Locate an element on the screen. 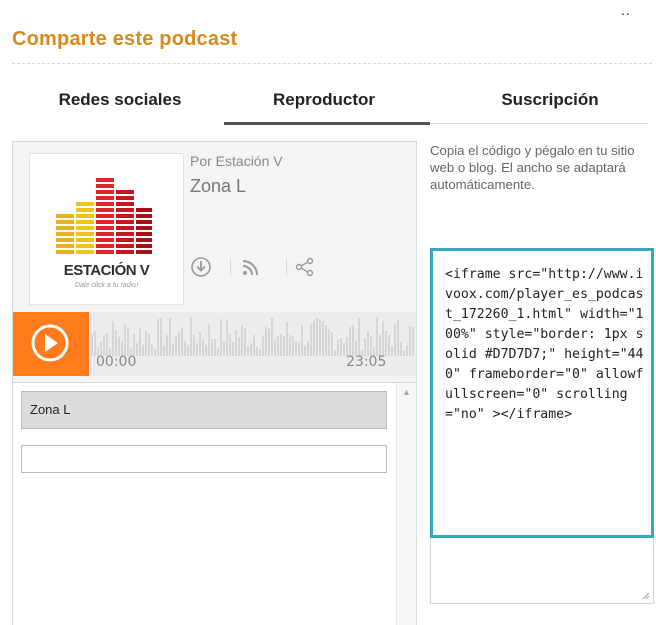 This screenshot has width=656, height=625. logo-tagline: Dale click a tu radio! is located at coordinates (106, 285).